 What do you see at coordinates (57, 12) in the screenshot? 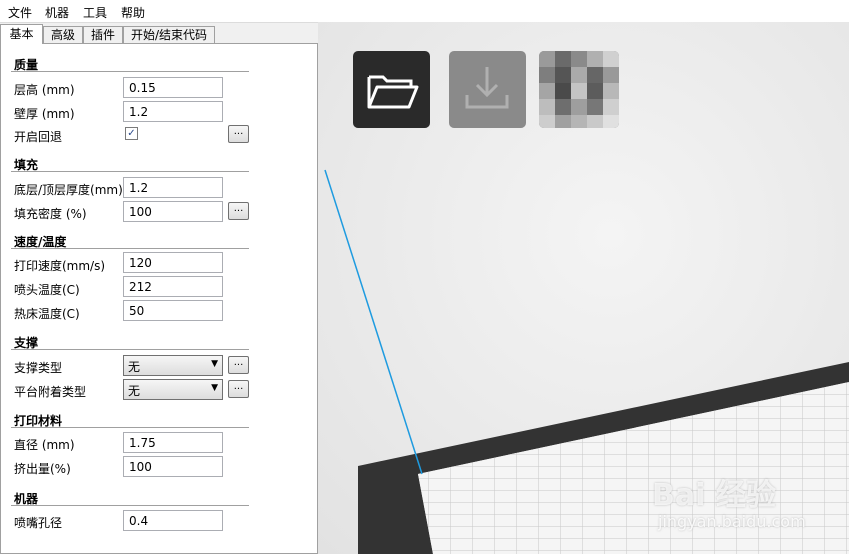
I see `menu-machine: 机器` at bounding box center [57, 12].